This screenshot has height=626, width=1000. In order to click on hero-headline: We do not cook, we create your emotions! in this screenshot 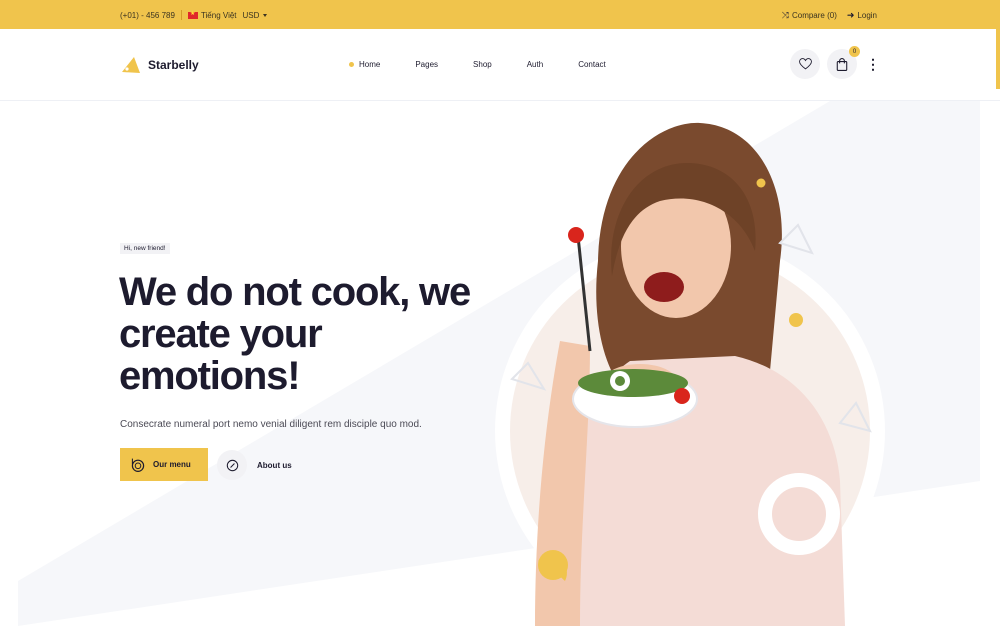, I will do `click(319, 334)`.